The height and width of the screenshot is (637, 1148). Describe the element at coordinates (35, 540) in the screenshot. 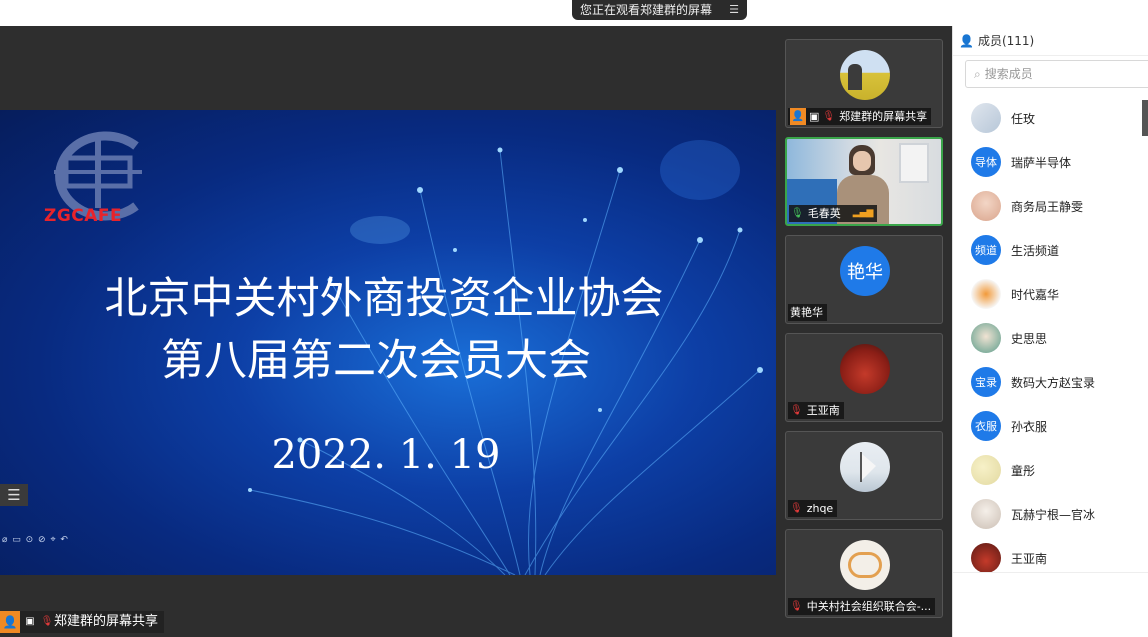

I see `annotation-toolbar: ⌀ ▭ ⊙ ⊘ ⌖ ↶` at that location.